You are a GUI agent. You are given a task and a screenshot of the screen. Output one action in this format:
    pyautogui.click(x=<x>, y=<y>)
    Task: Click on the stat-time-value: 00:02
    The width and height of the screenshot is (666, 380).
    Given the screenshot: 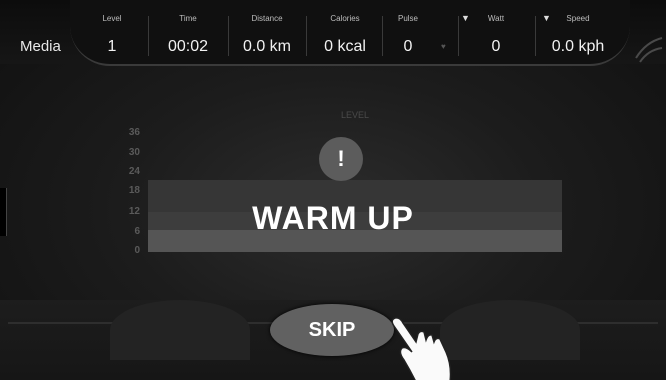 What is the action you would take?
    pyautogui.click(x=188, y=46)
    